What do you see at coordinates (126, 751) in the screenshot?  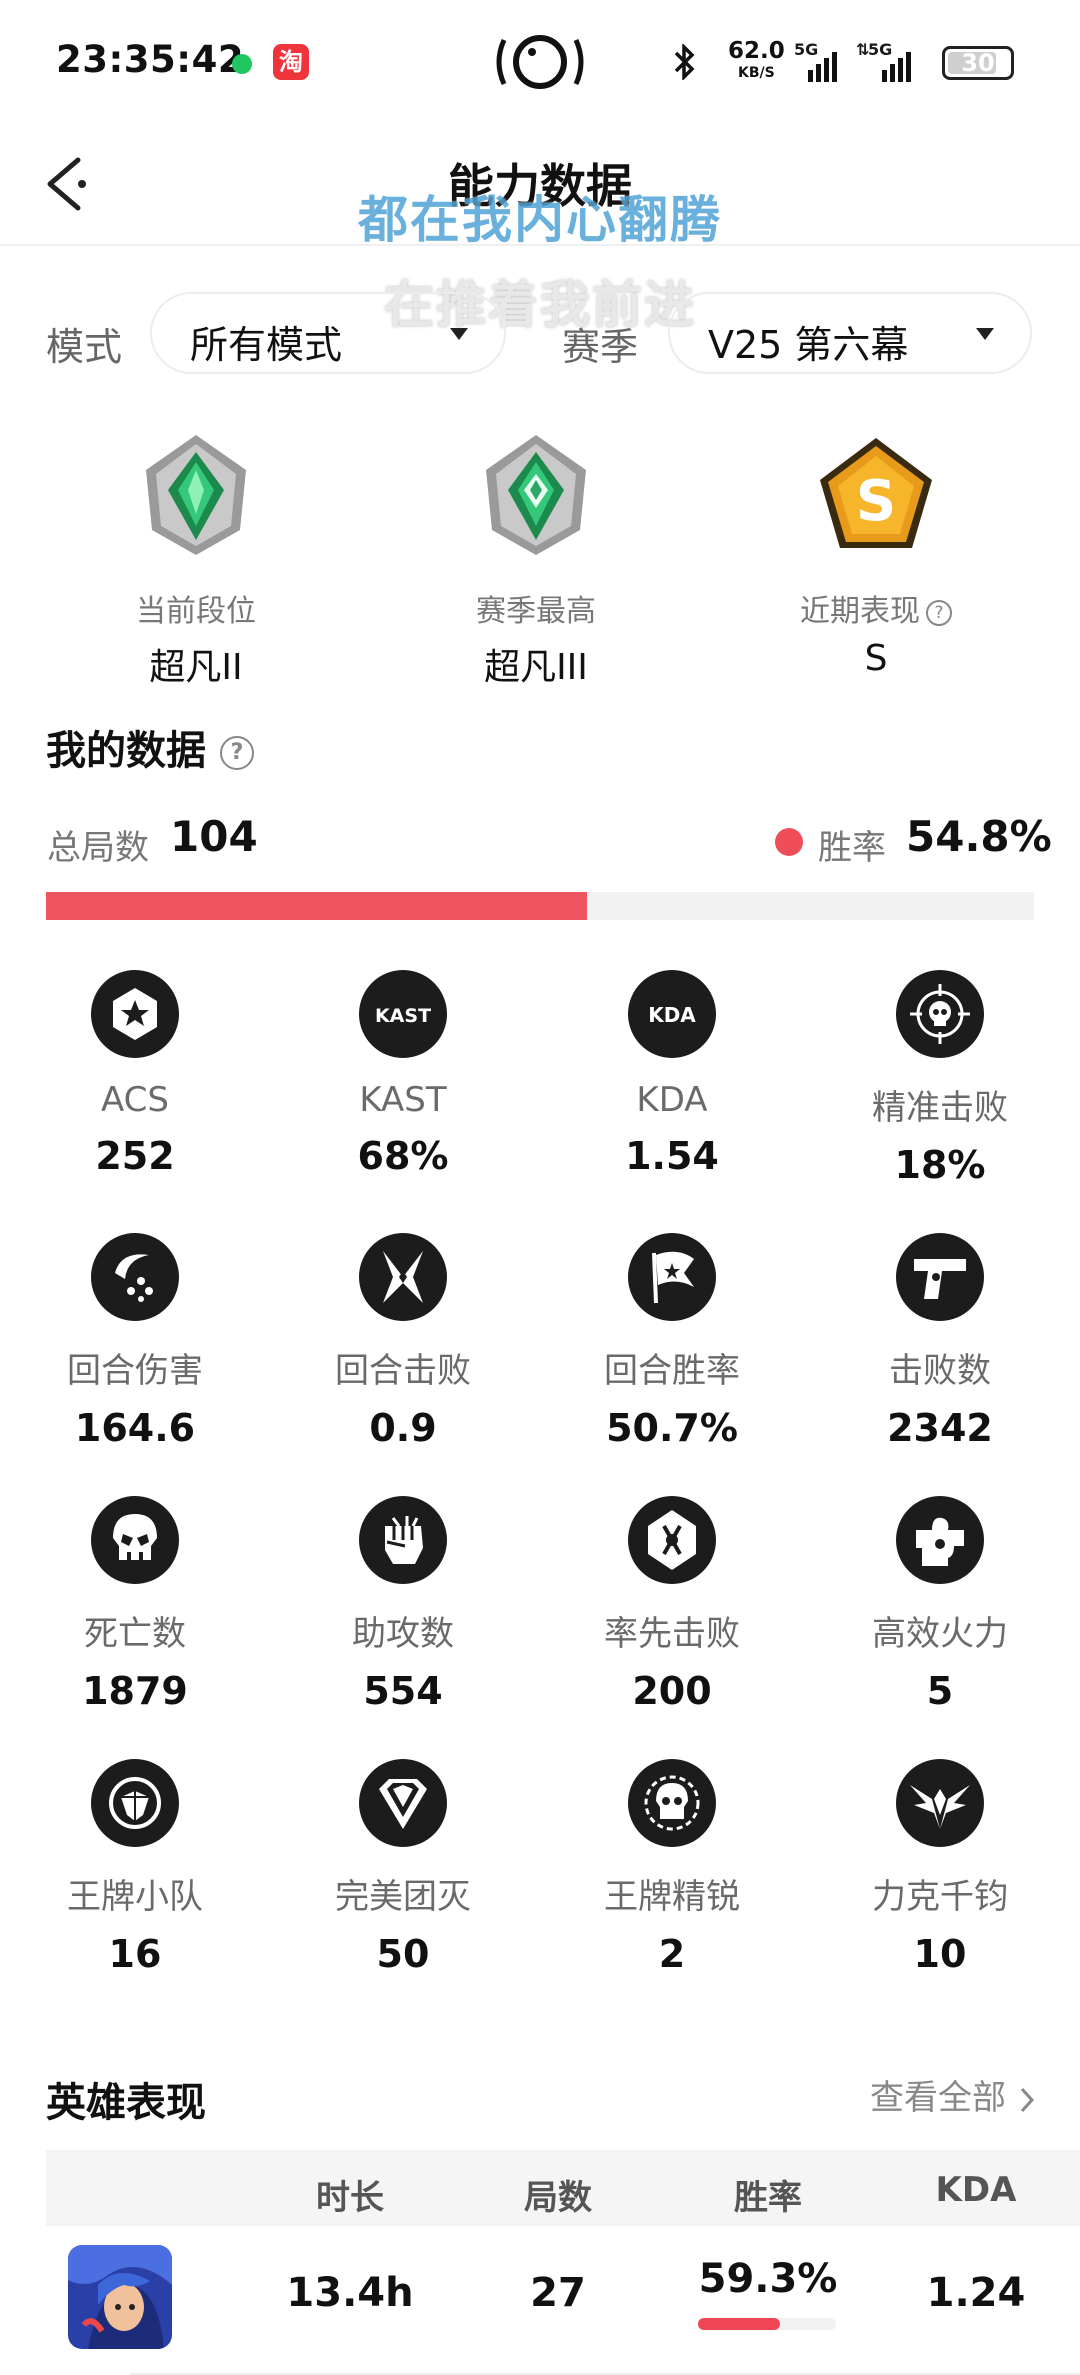 I see `my-data-title-text: 我的数据` at bounding box center [126, 751].